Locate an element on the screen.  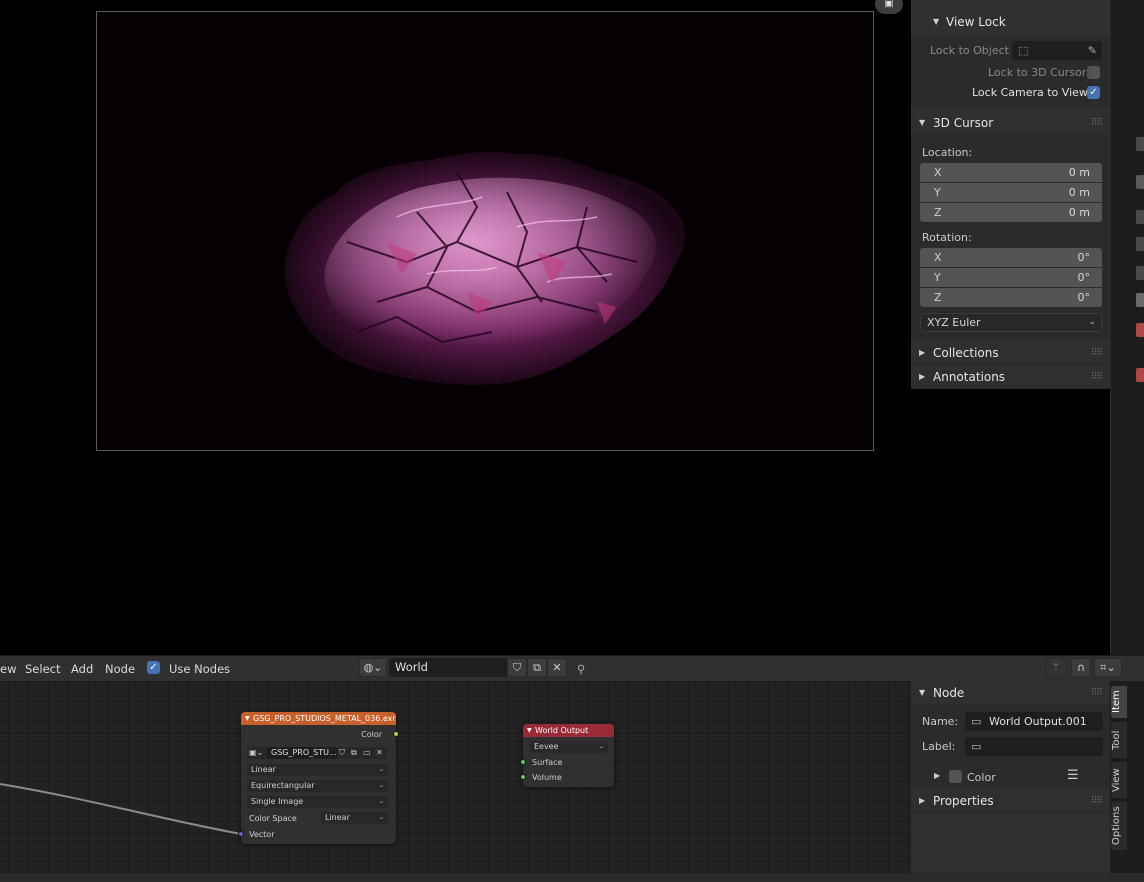
interpolation-dropdown: Linear ⌄ is located at coordinates (317, 770).